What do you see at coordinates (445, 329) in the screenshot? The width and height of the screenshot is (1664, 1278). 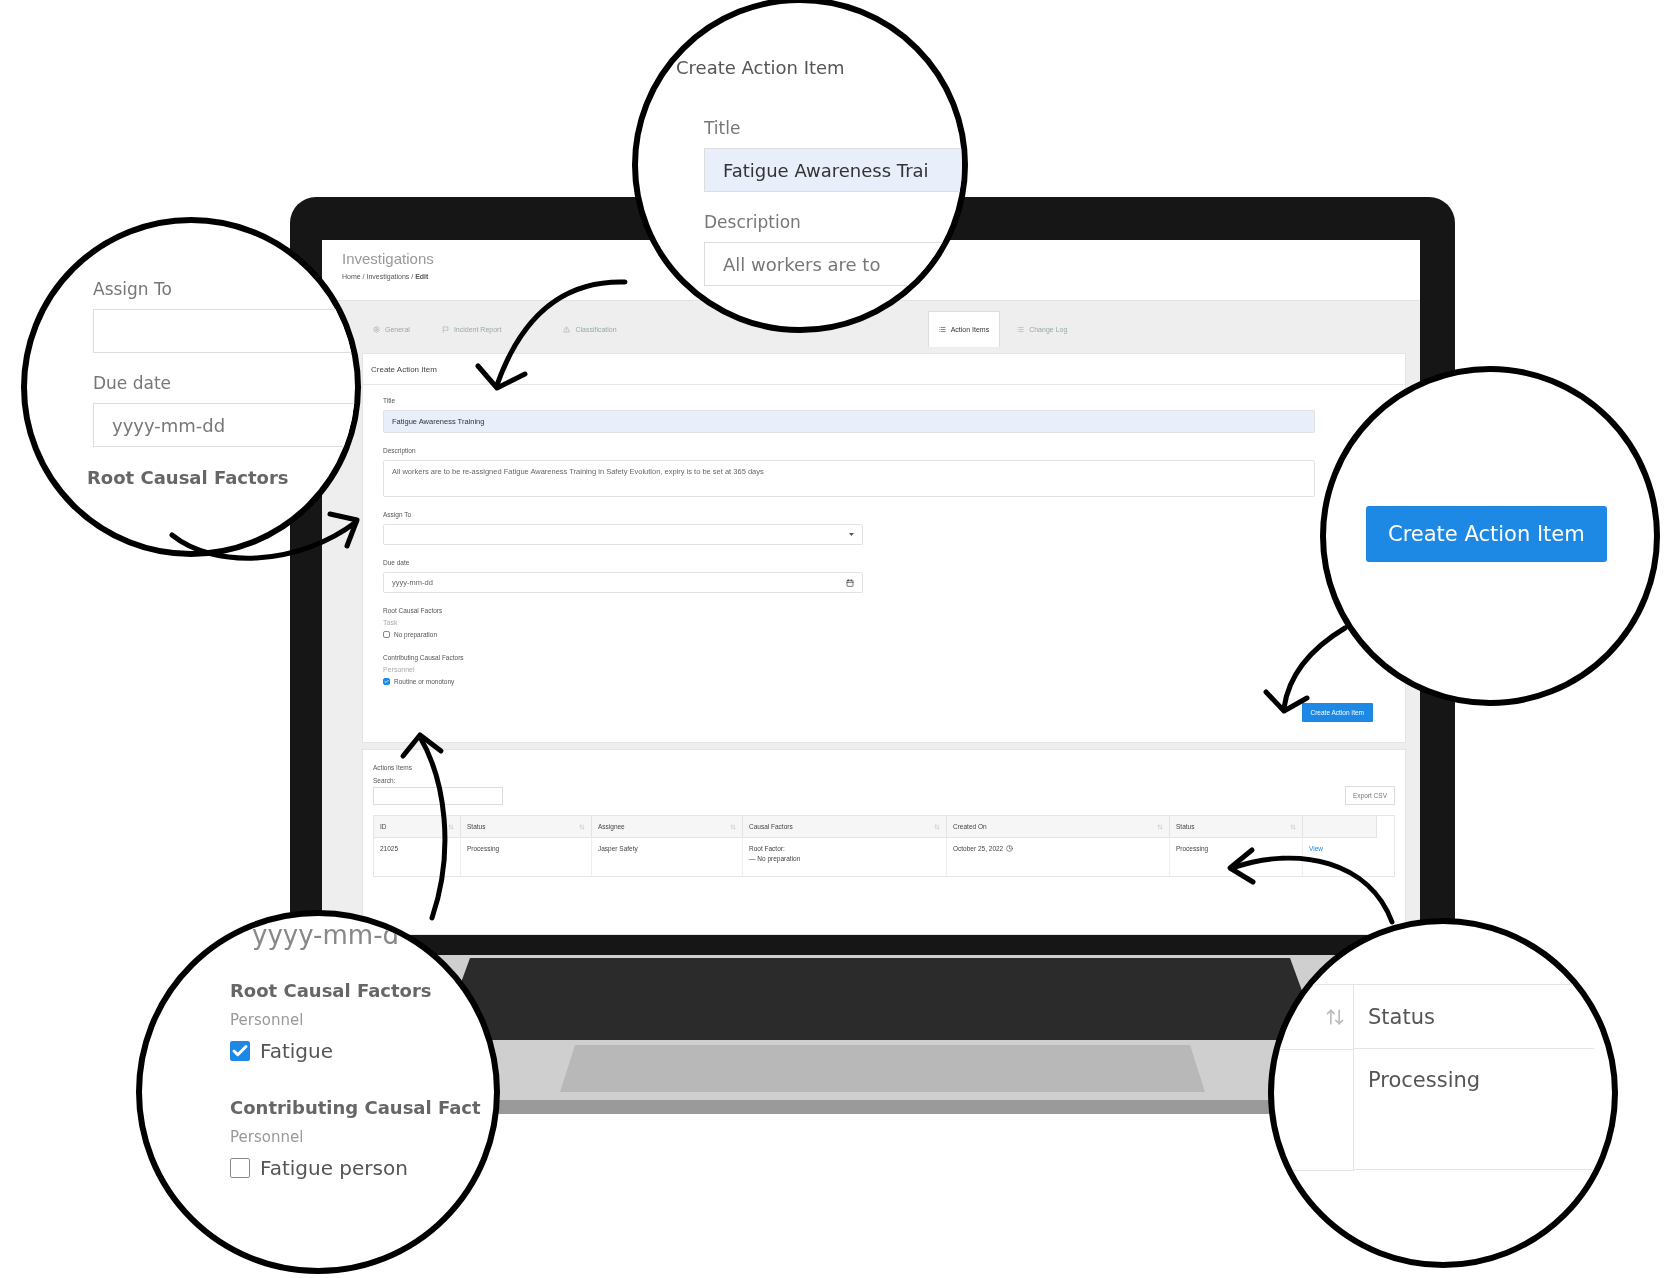 I see `flag-icon` at bounding box center [445, 329].